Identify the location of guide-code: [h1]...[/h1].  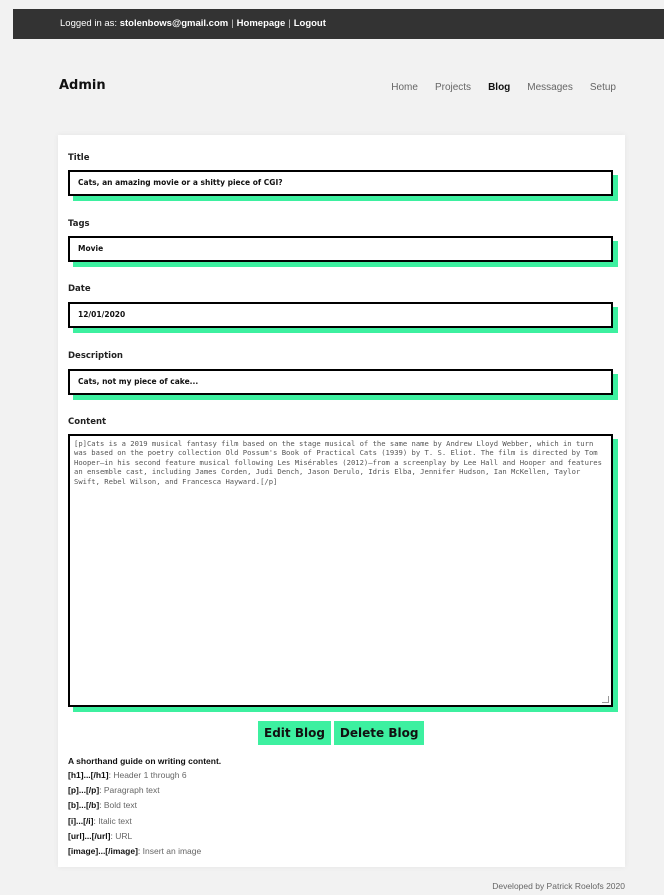
(88, 775).